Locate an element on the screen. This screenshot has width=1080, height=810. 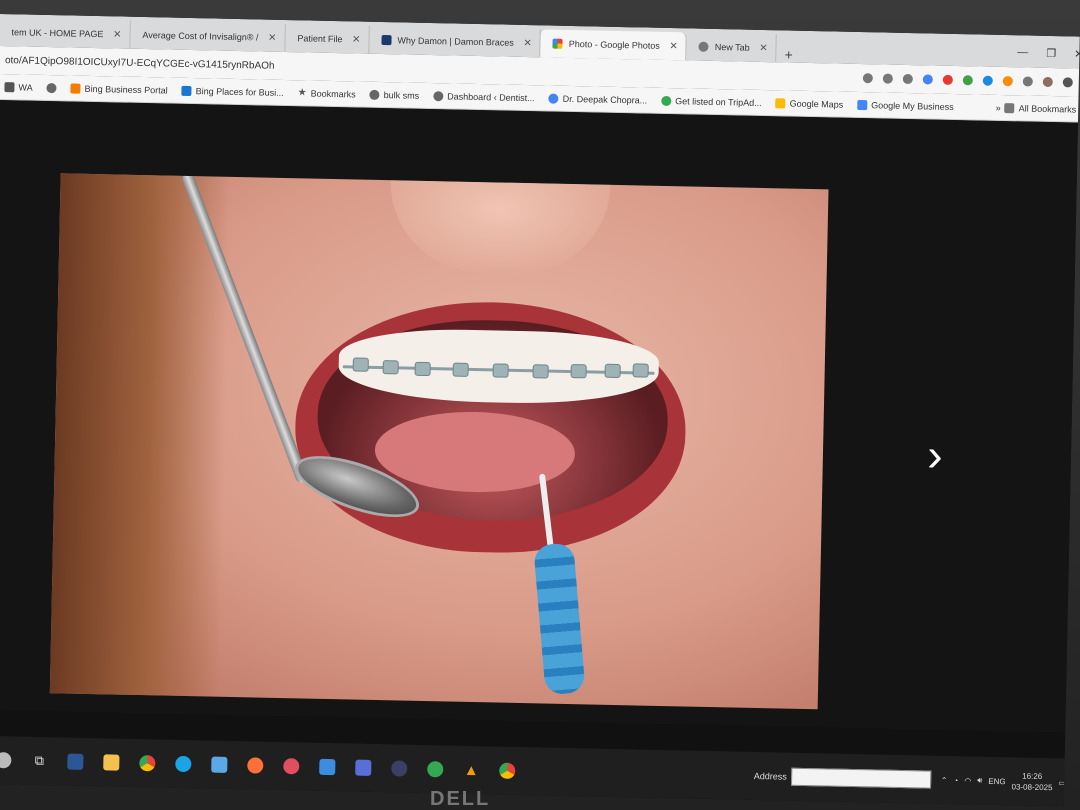
tab-label: New Tab is located at coordinates (732, 47).